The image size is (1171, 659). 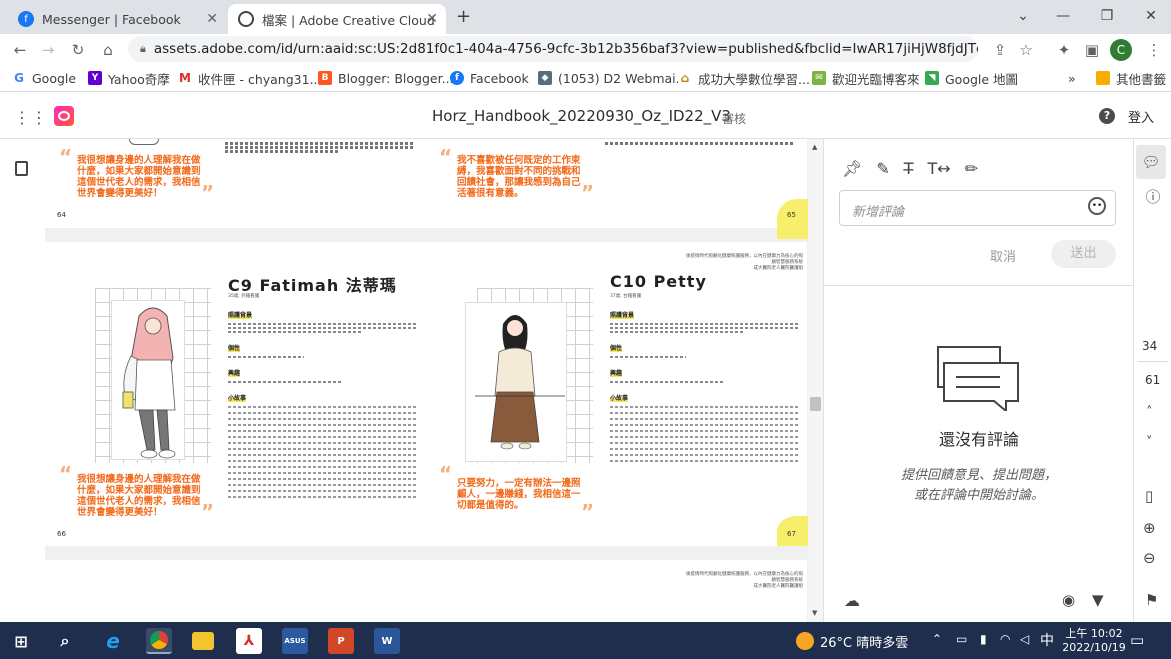 I want to click on document-scrollbar: ▲ ▼, so click(x=815, y=380).